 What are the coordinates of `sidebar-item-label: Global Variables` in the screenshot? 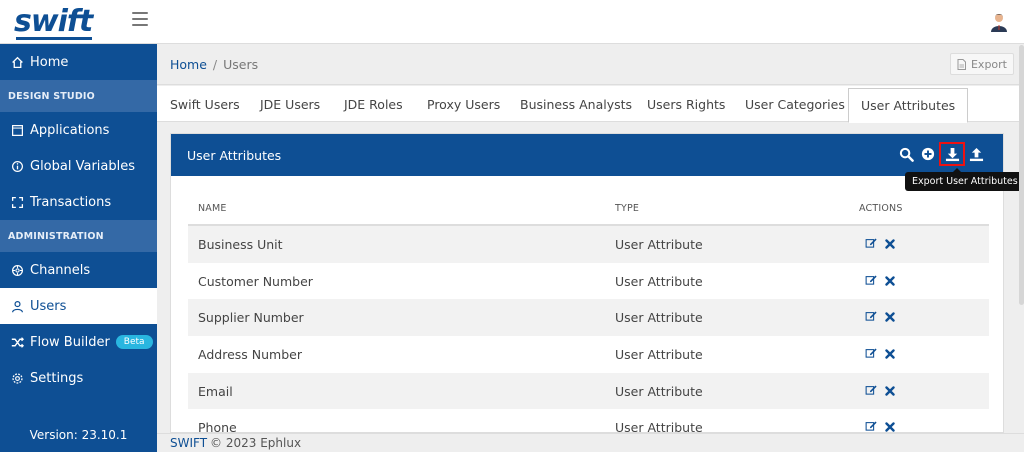 It's located at (83, 166).